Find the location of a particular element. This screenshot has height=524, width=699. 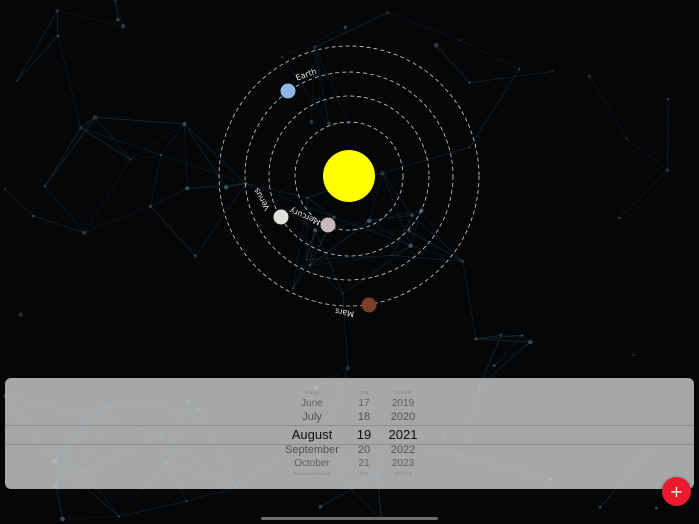

earth-label: Earth is located at coordinates (306, 75).